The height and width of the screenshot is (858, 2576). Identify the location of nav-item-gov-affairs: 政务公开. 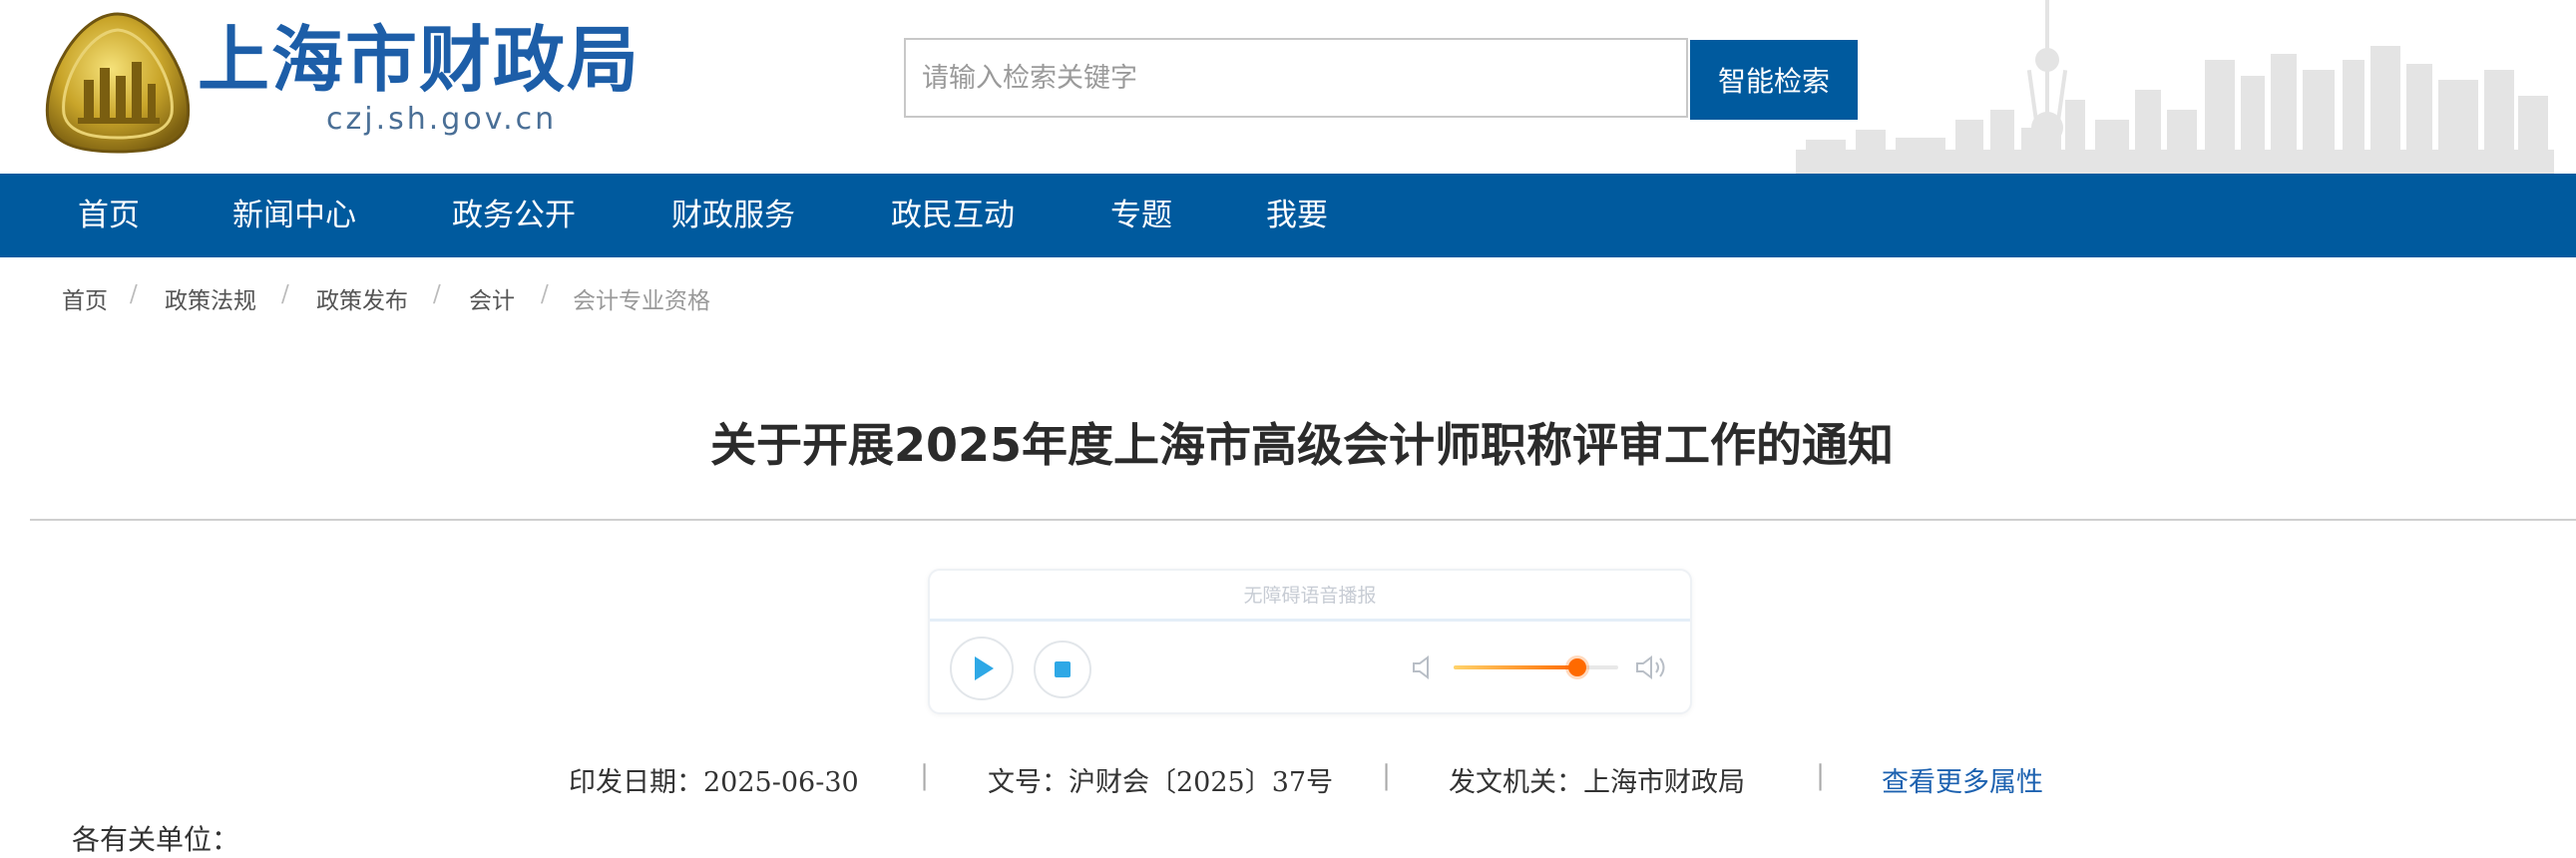
(514, 215).